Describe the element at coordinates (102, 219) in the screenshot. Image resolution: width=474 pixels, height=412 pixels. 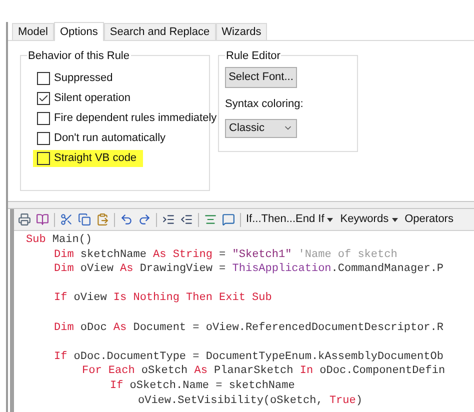
I see `paste-icon` at that location.